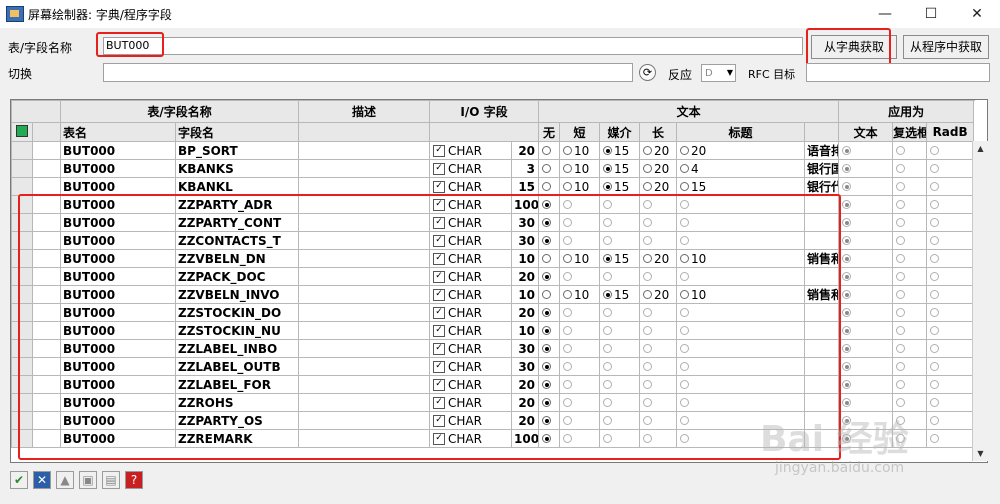 The height and width of the screenshot is (504, 1000). What do you see at coordinates (980, 453) in the screenshot?
I see `scroll-down-icon: ▼` at bounding box center [980, 453].